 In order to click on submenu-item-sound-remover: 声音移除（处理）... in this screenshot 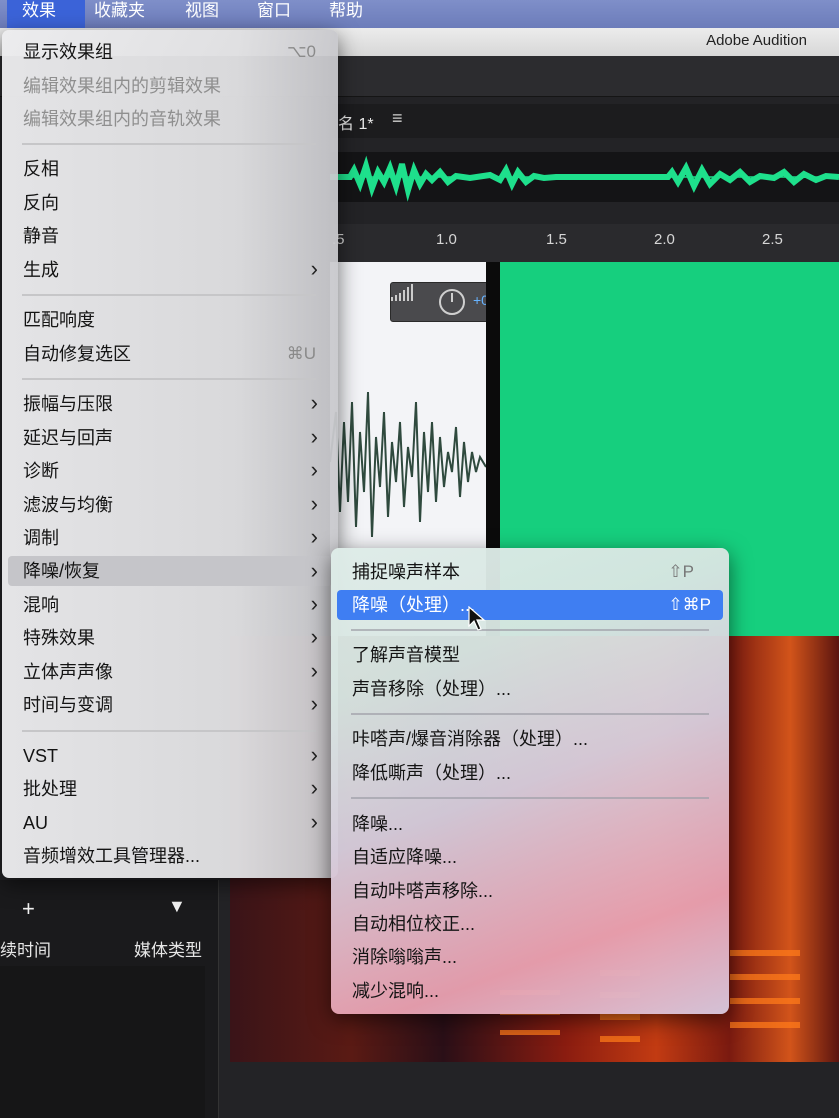, I will do `click(431, 689)`.